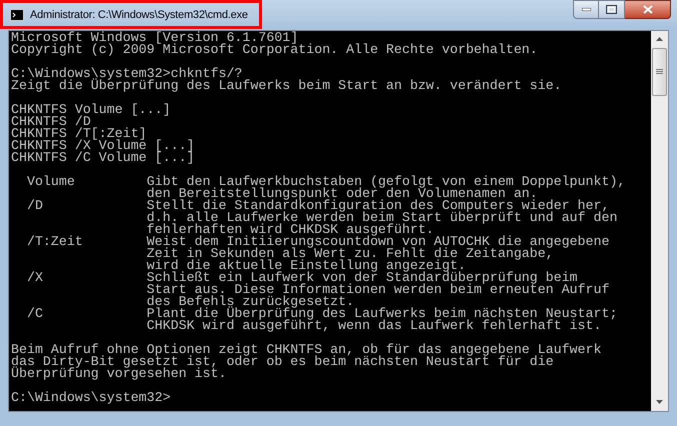 This screenshot has height=426, width=677. I want to click on console-line: Zeigt die Überprüfung des Laufwerks beim Start an bzw. verändert sie., so click(287, 86).